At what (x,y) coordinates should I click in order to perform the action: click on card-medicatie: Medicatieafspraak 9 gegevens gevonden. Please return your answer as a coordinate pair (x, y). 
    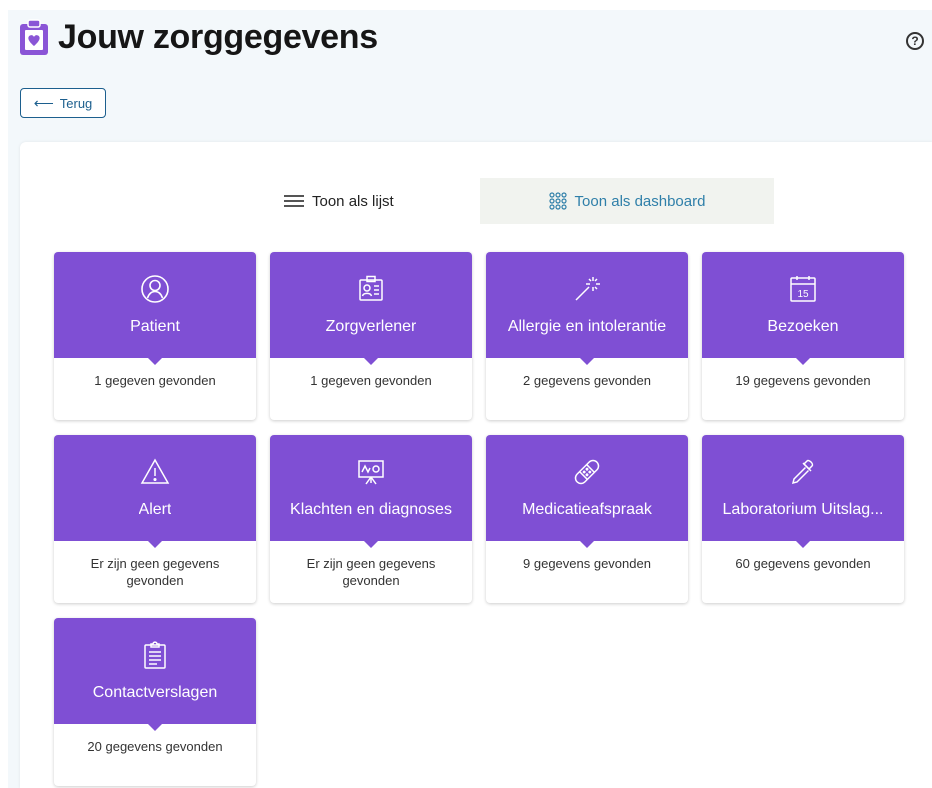
    Looking at the image, I should click on (587, 519).